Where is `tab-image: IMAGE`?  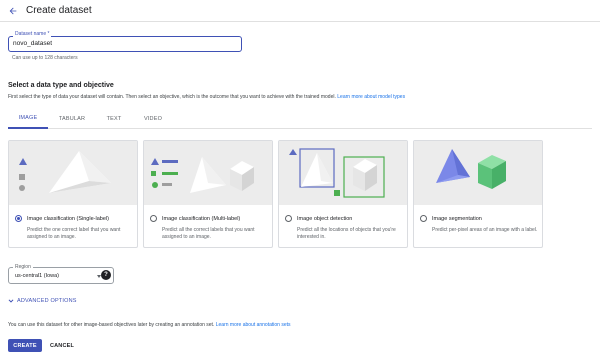
tab-image: IMAGE is located at coordinates (28, 119).